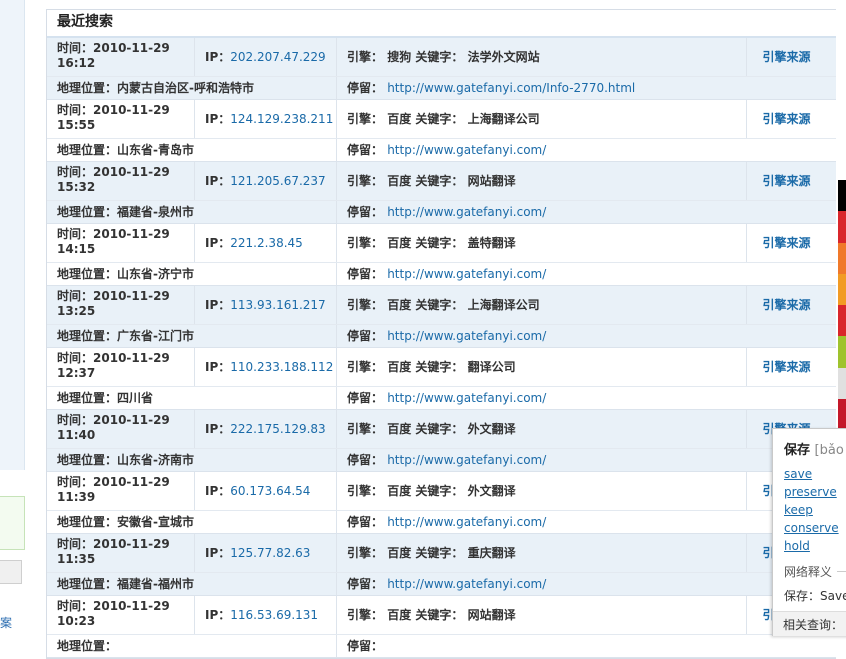 The height and width of the screenshot is (659, 846). Describe the element at coordinates (121, 367) in the screenshot. I see `record-time: 时间：2010-11-29 12:37` at that location.